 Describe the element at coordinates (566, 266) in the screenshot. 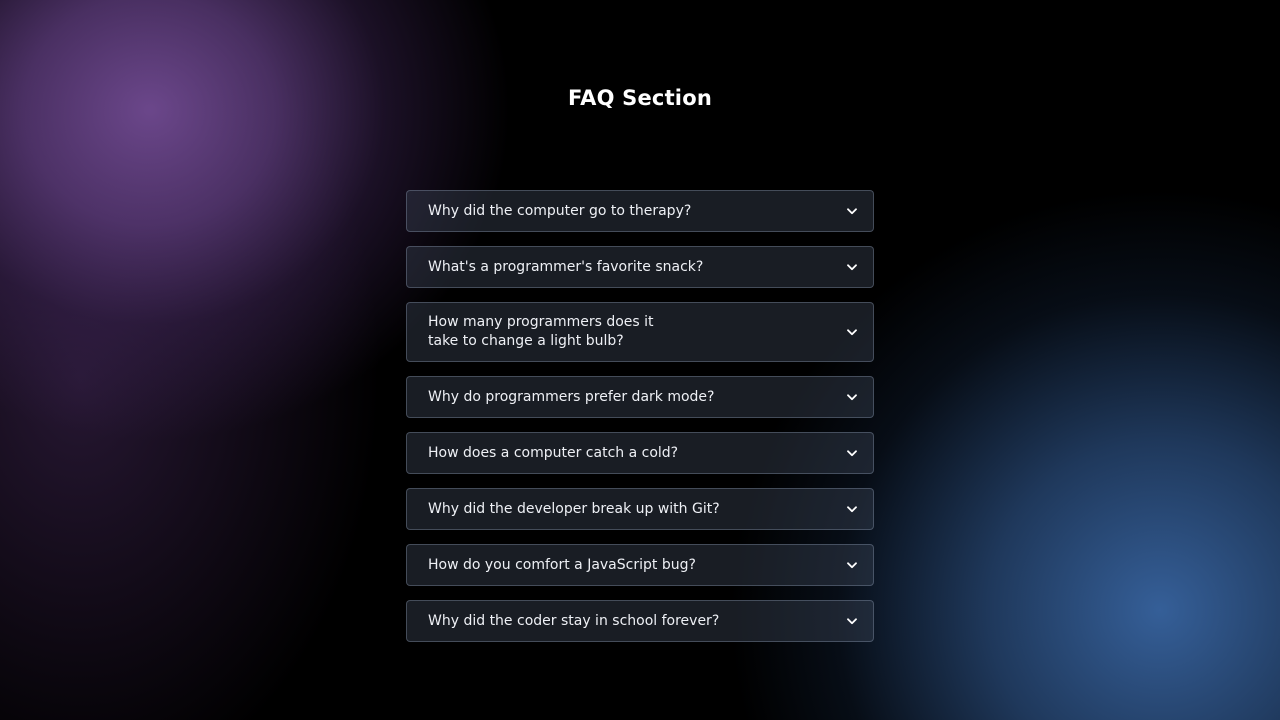

I see `faq-question: What's a programmer's favorite snack?` at that location.